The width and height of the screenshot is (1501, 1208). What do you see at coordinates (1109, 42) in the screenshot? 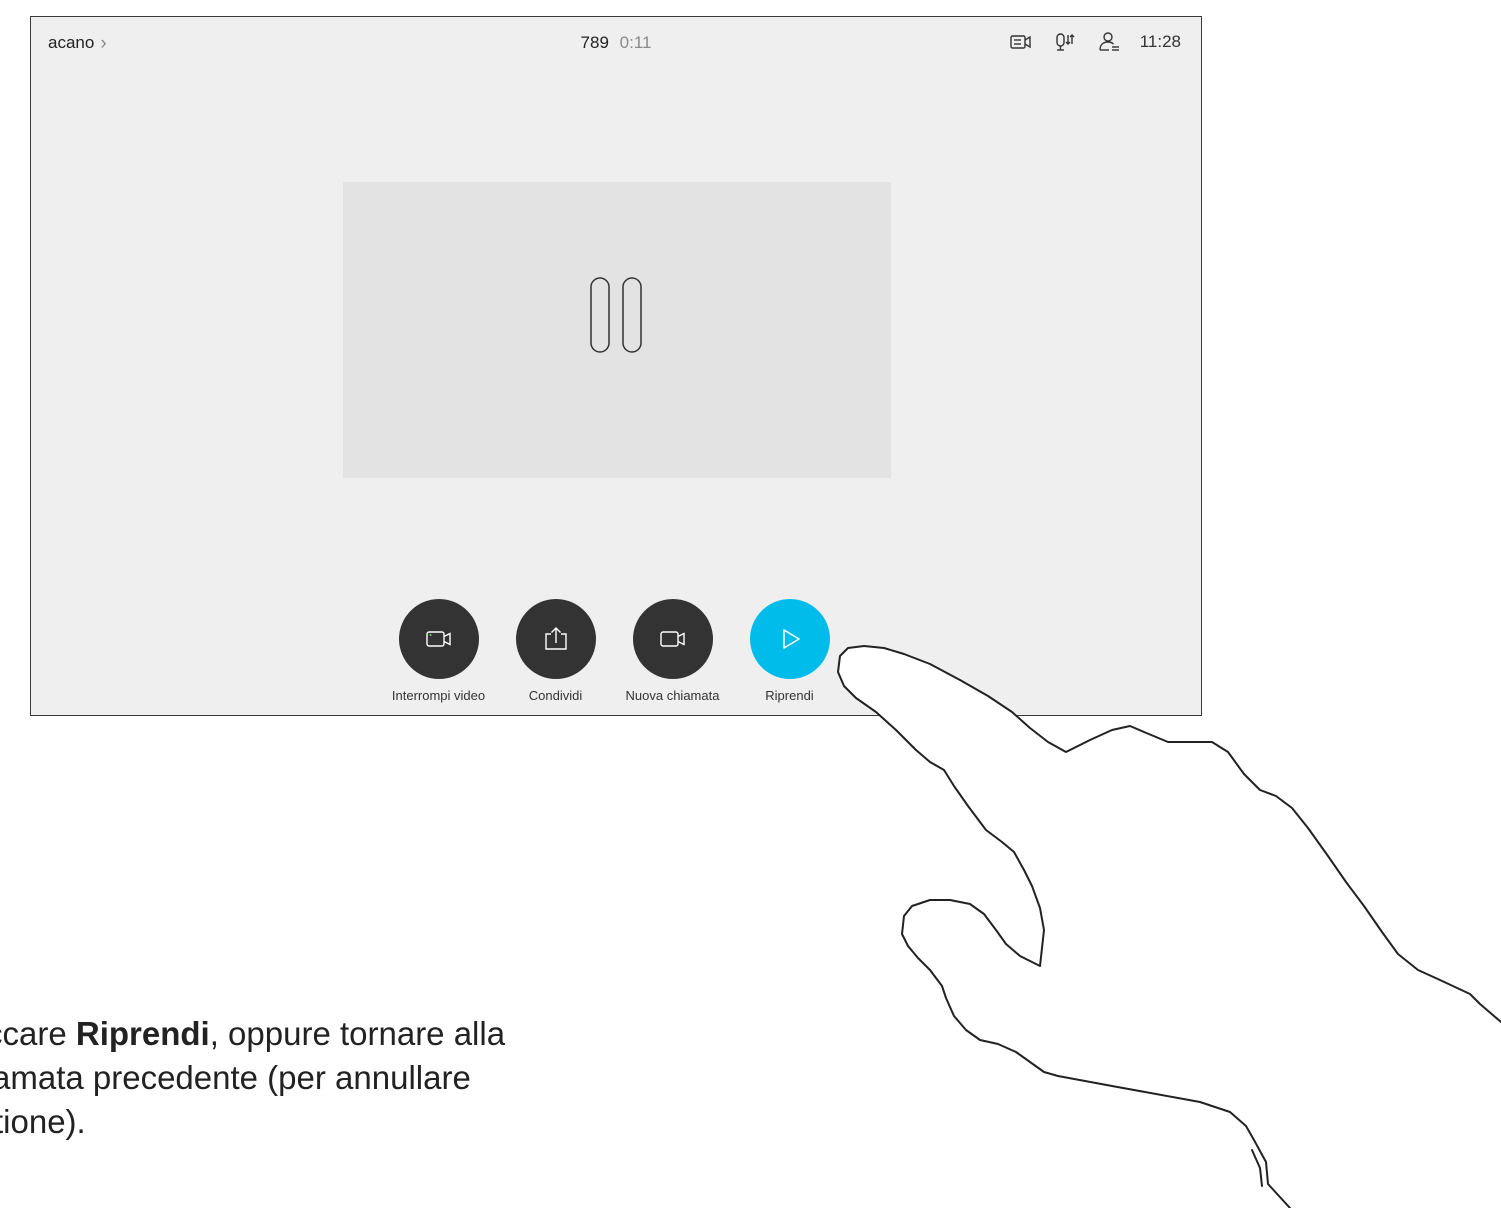
I see `participants-icon` at bounding box center [1109, 42].